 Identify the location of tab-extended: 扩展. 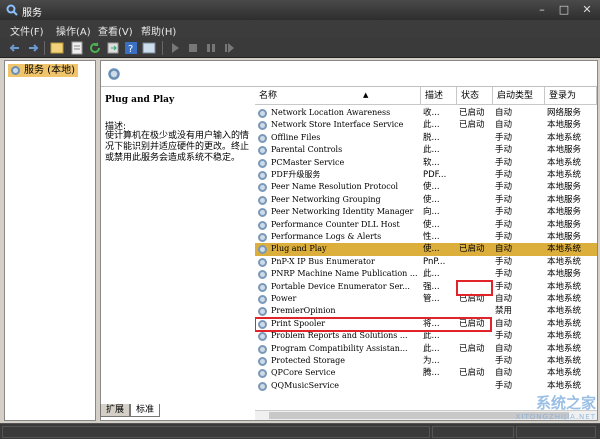
(115, 410).